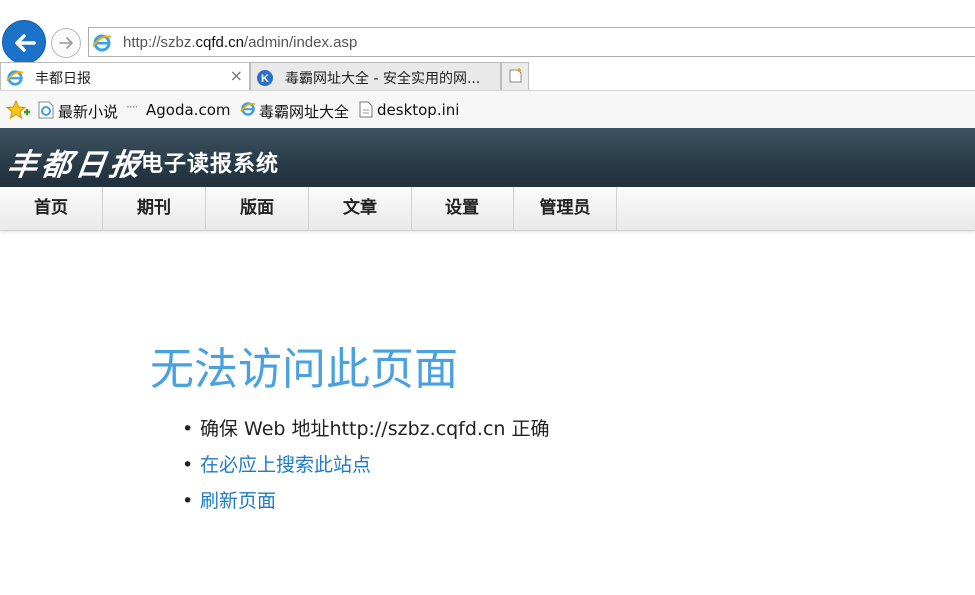 Image resolution: width=975 pixels, height=595 pixels. I want to click on site-logo: 丰都日报, so click(75, 165).